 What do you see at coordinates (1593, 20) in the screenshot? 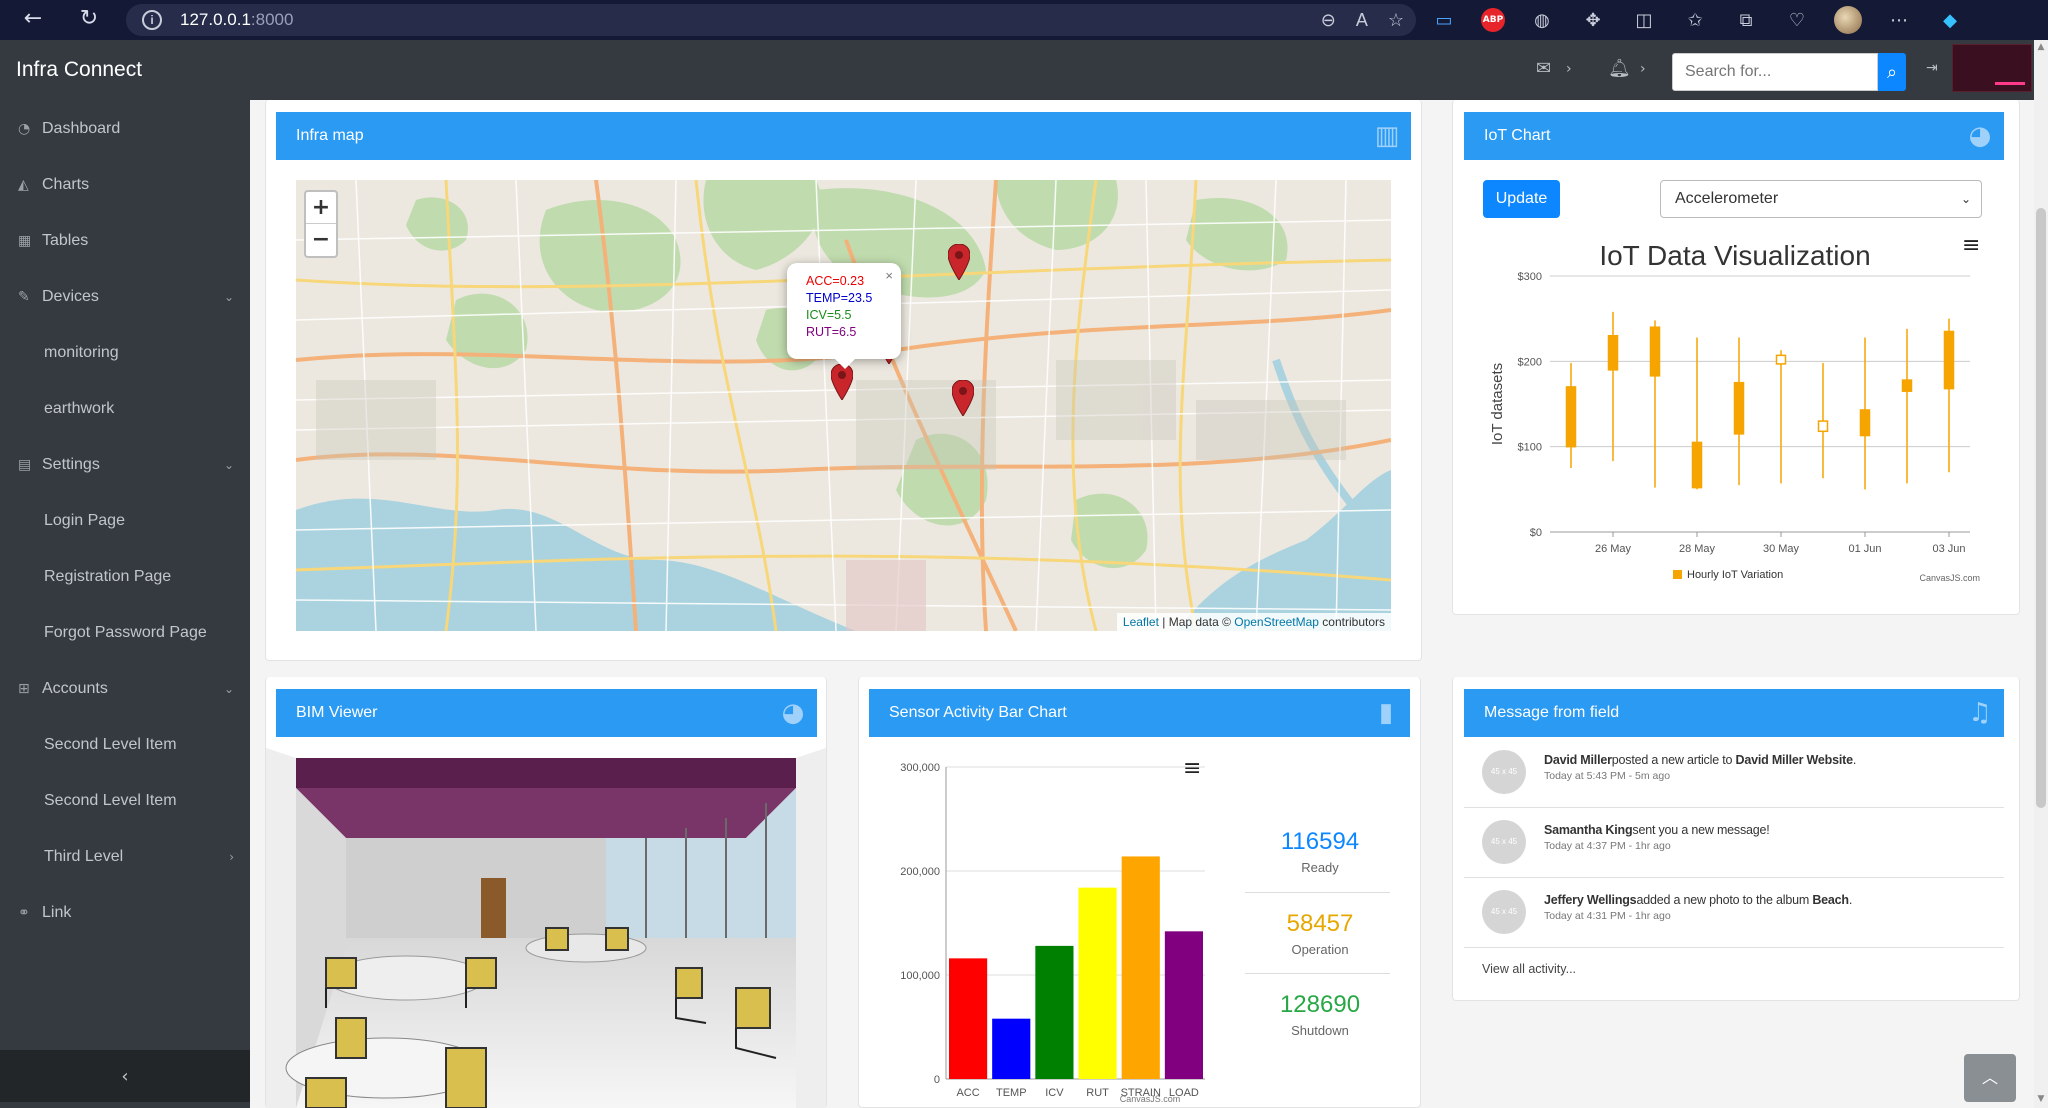
I see `extensions-icon: ✥` at bounding box center [1593, 20].